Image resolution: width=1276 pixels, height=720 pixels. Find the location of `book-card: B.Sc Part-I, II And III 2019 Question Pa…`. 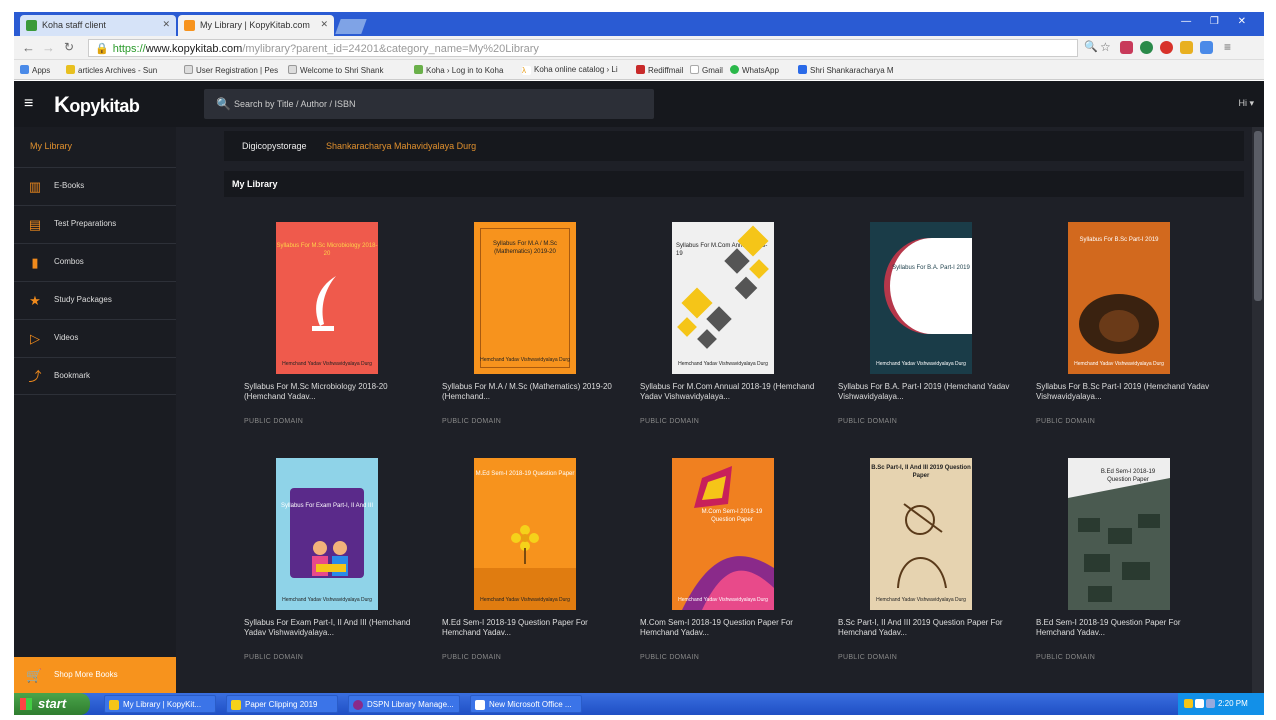

book-card: B.Sc Part-I, II And III 2019 Question Pa… is located at coordinates (928, 578).